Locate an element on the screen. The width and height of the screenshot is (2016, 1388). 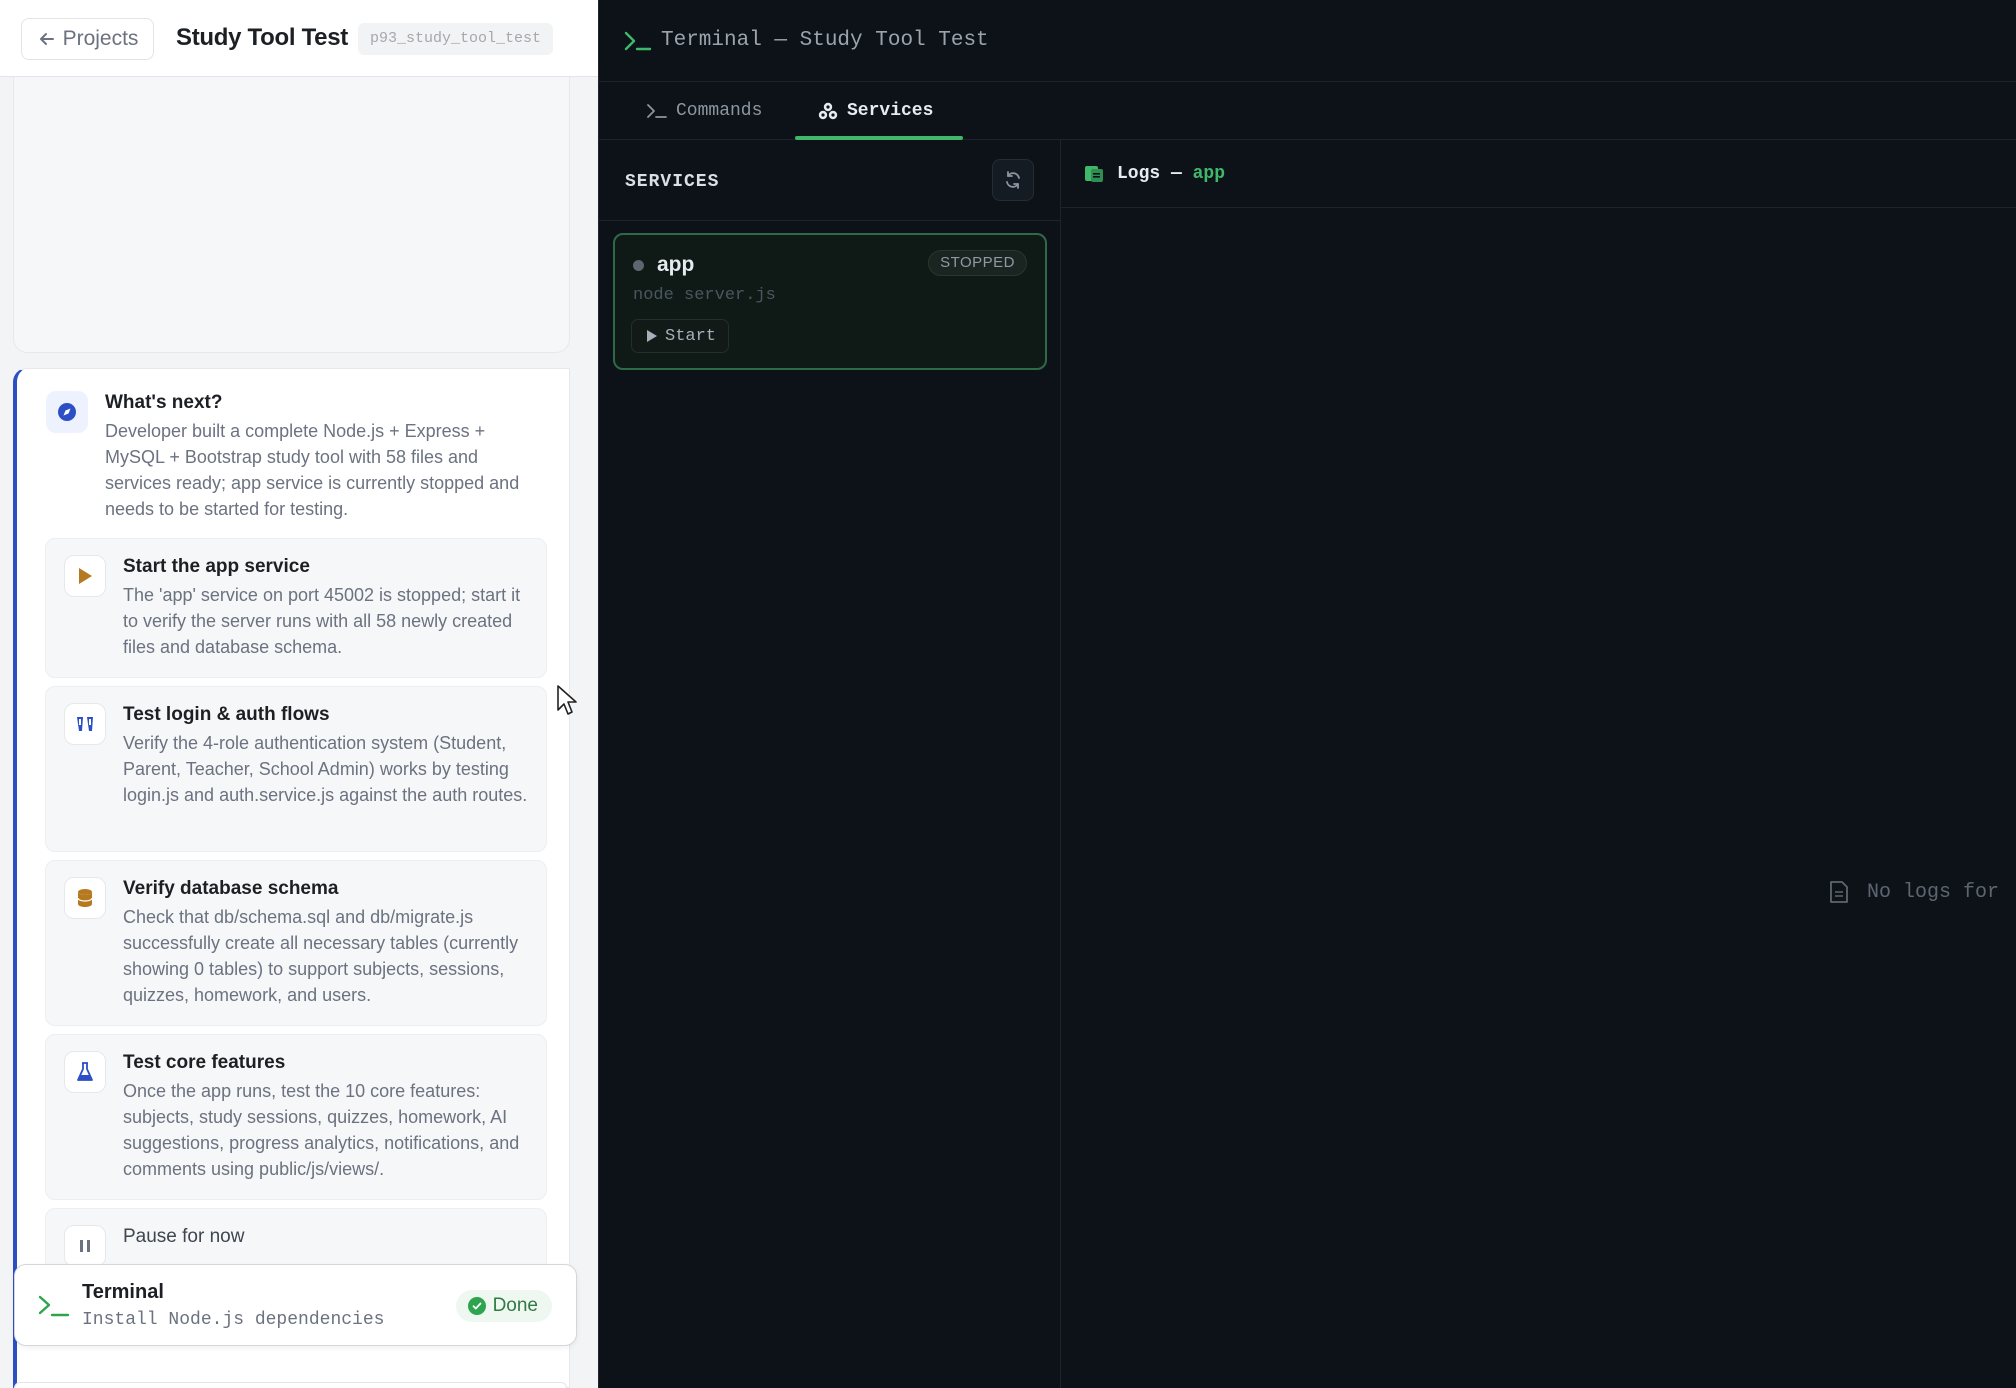
mouse-pointer-icon is located at coordinates (567, 700).